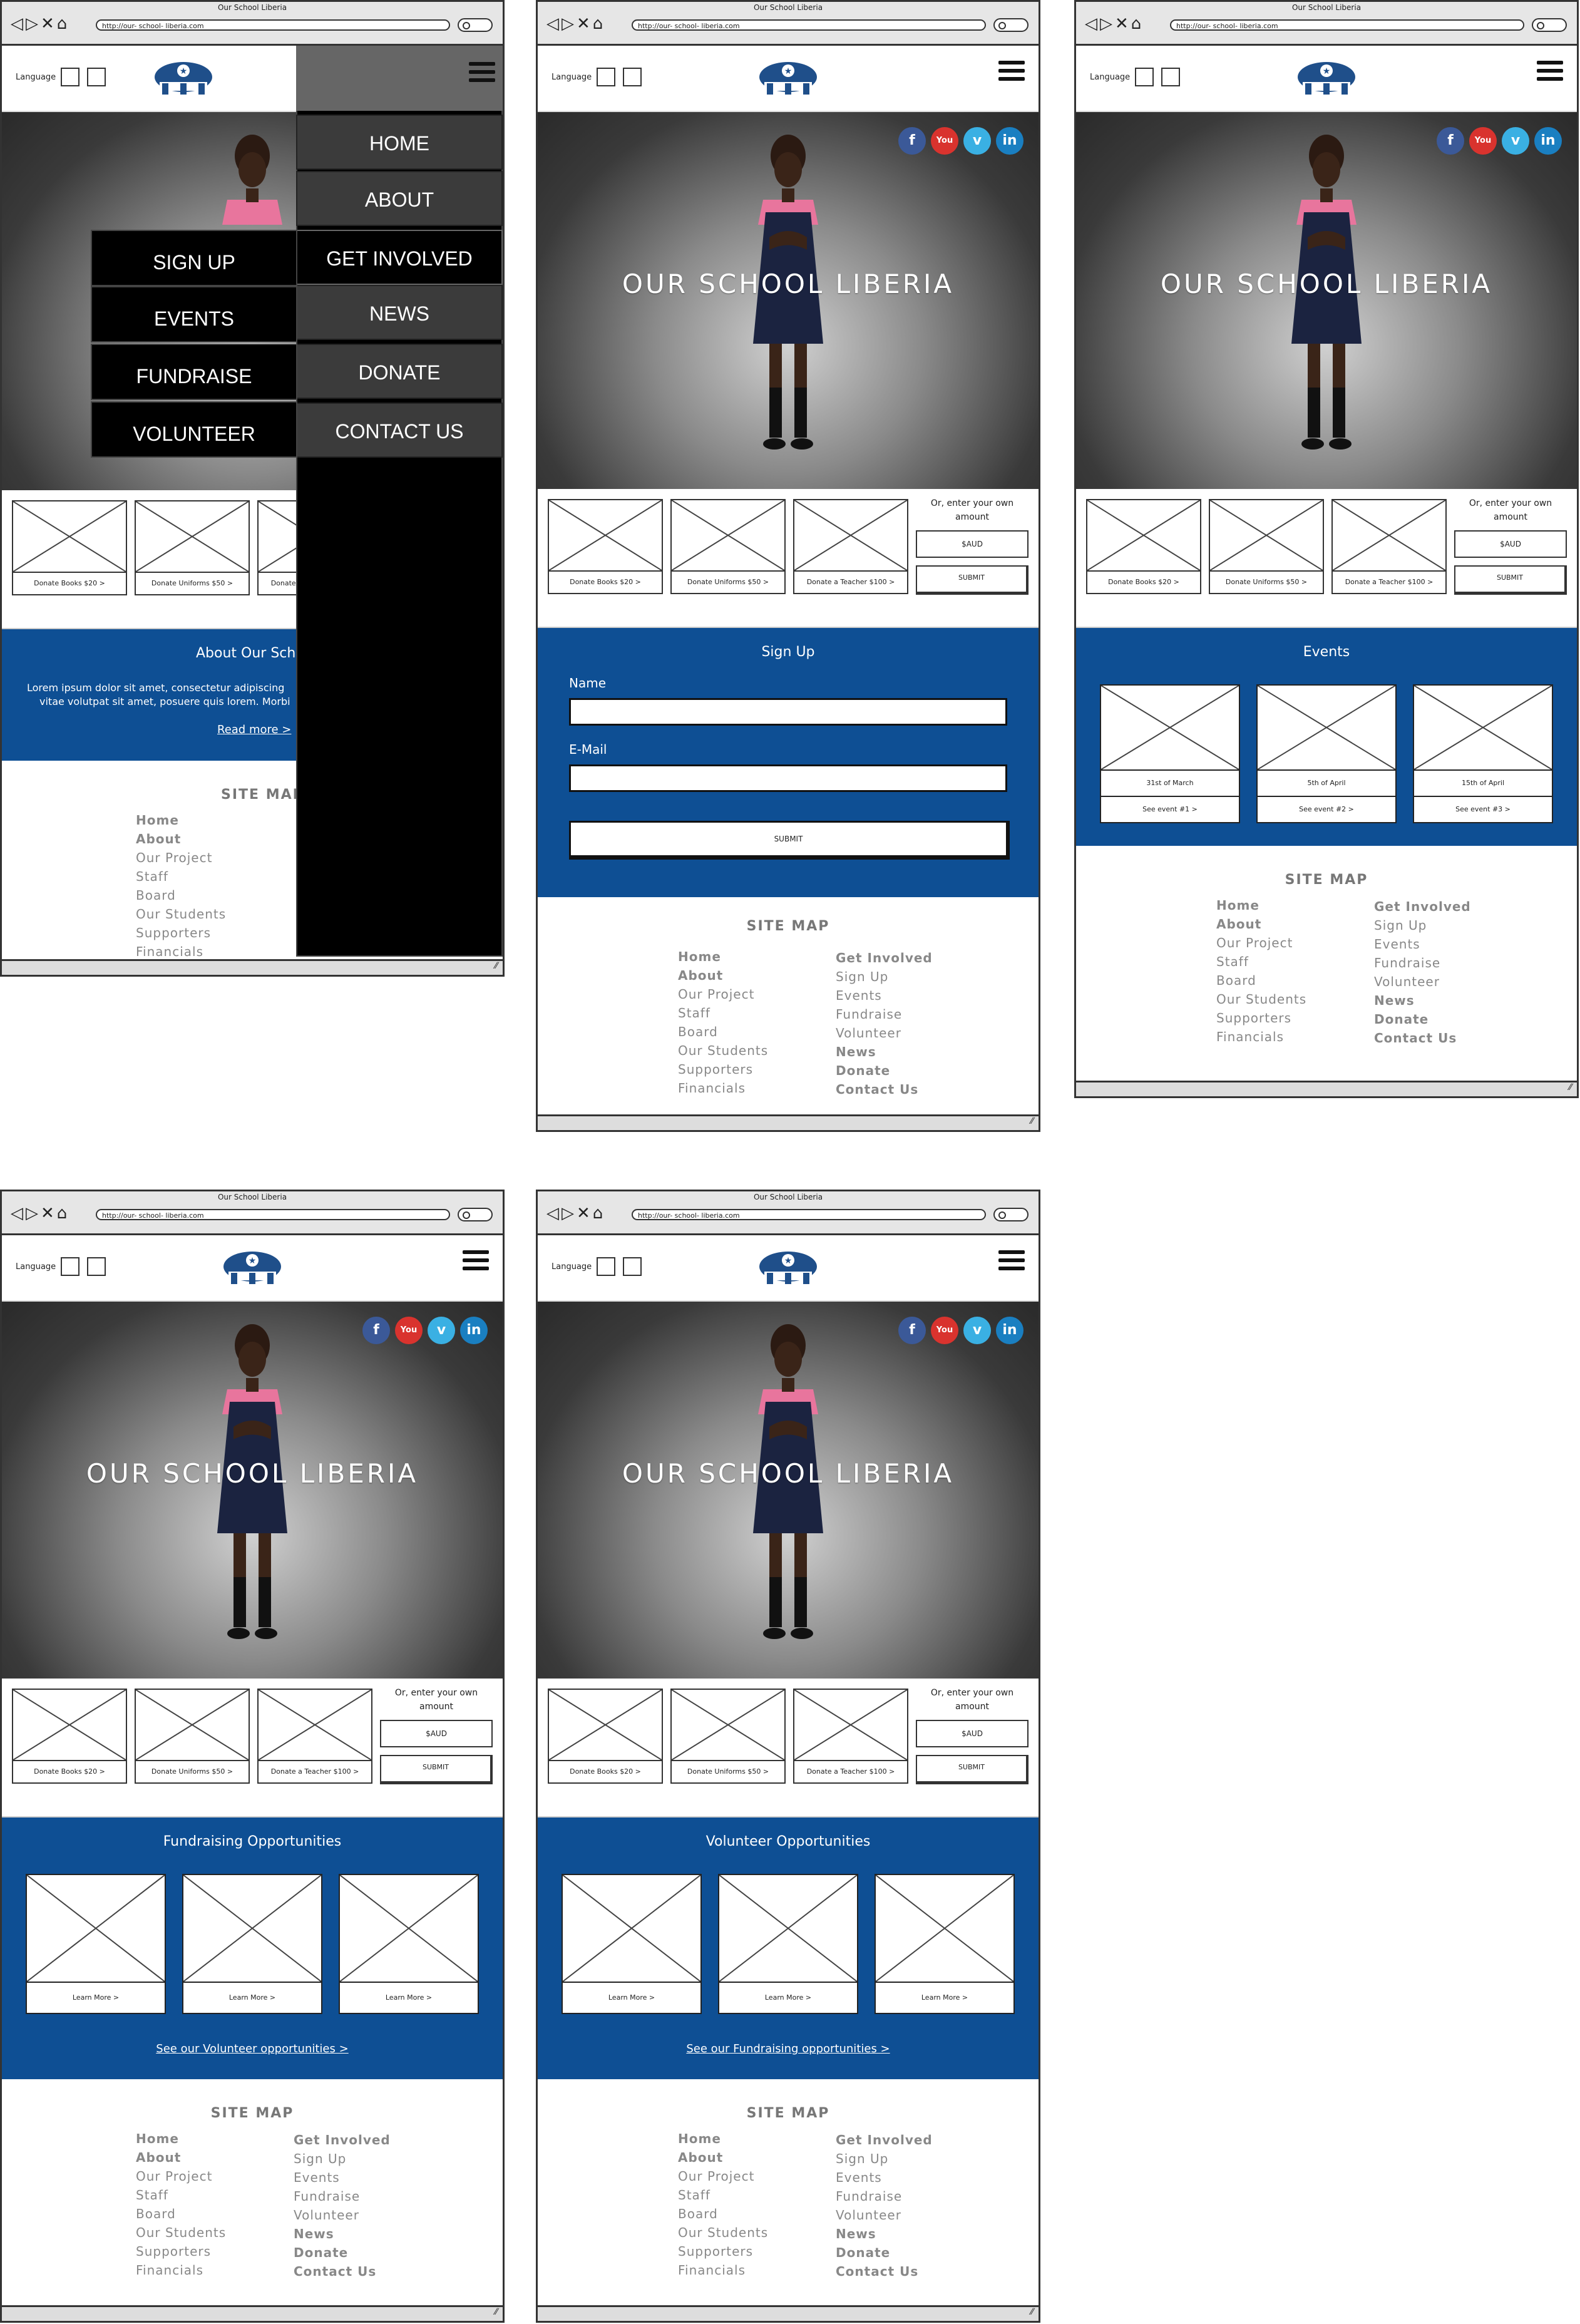  I want to click on event-link: See event #1 >, so click(1170, 809).